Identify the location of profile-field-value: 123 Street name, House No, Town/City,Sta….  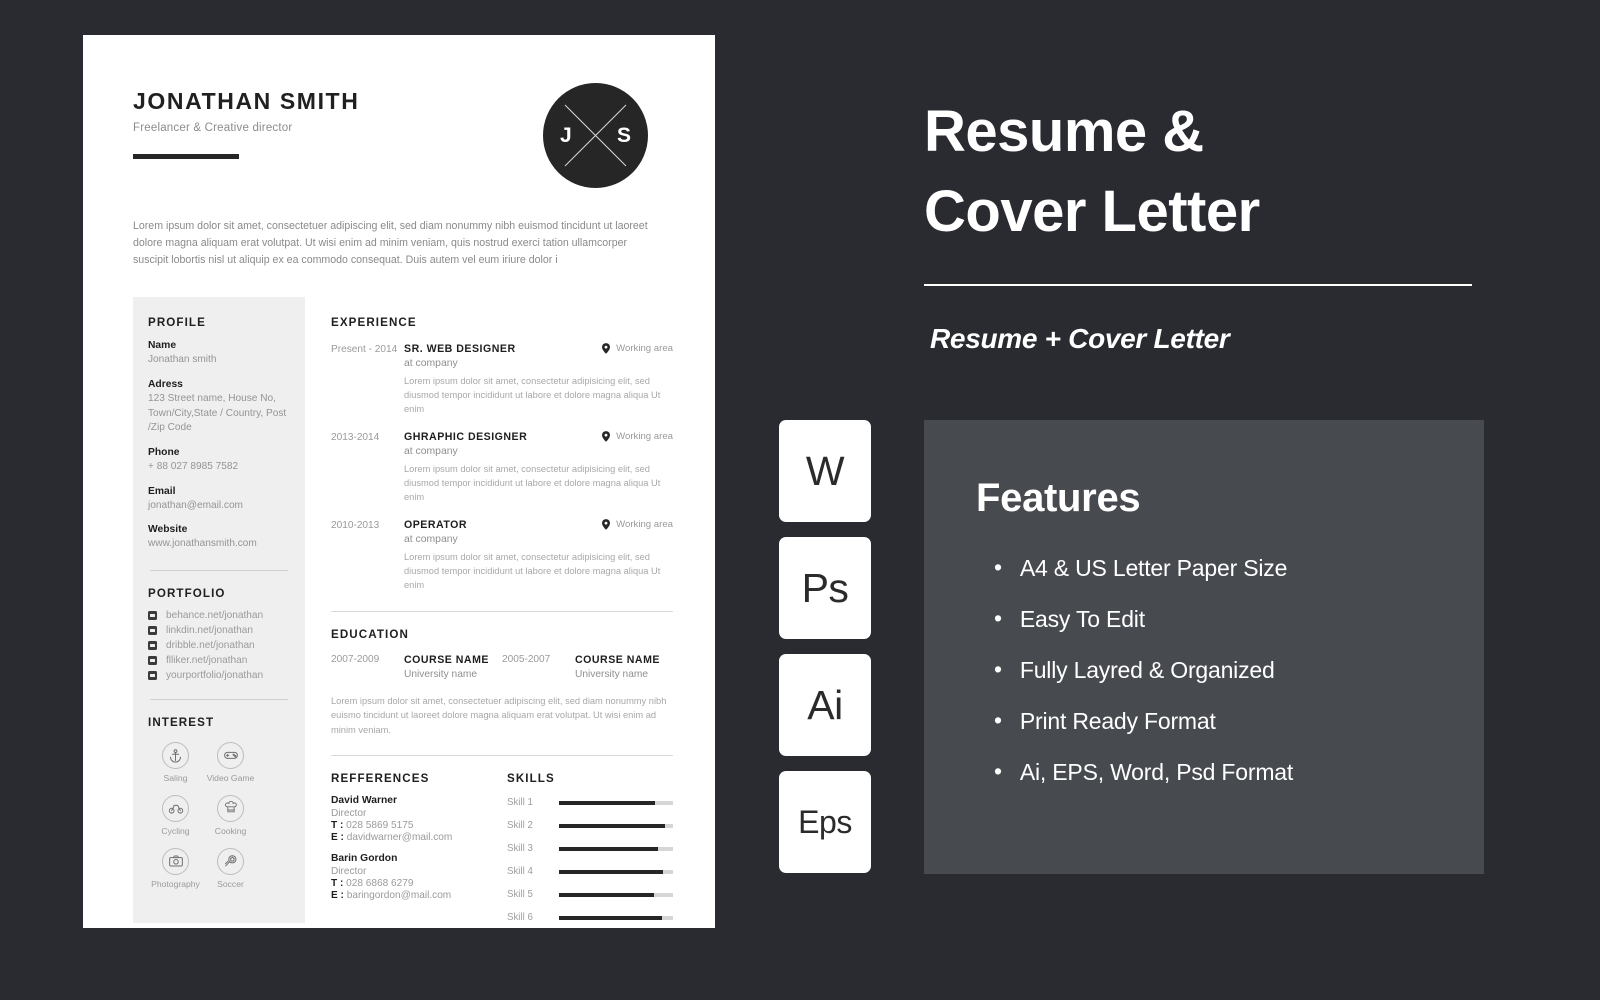
(217, 413).